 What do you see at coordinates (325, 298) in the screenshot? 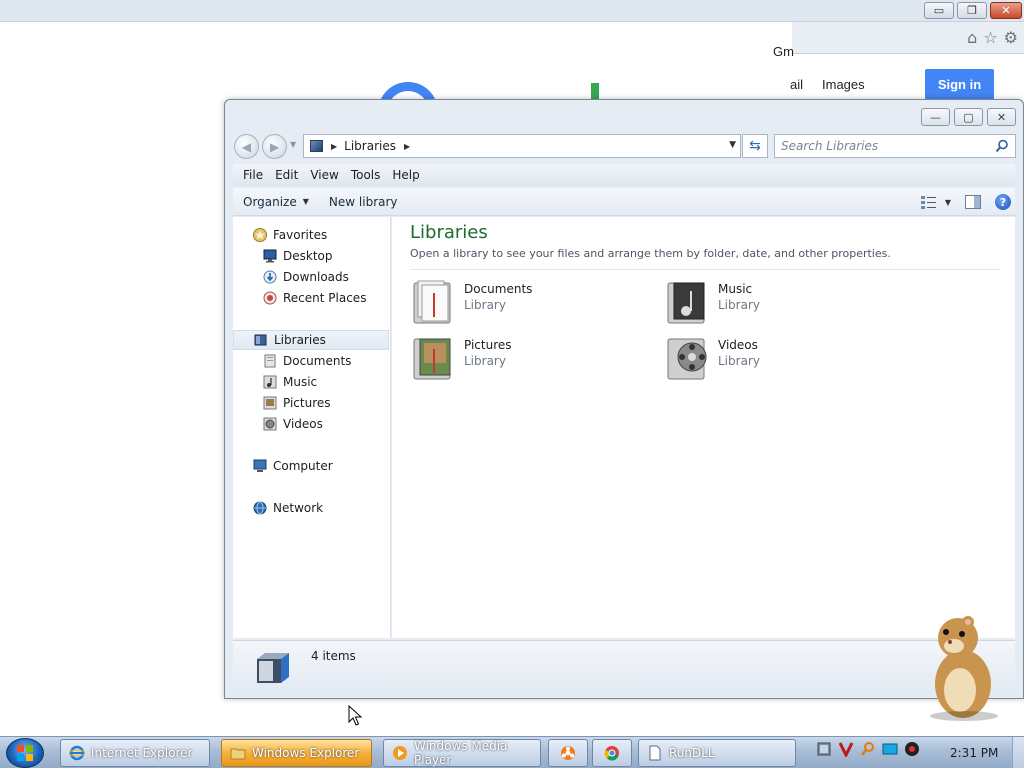
I see `nav-recent-places-label: Recent Places` at bounding box center [325, 298].